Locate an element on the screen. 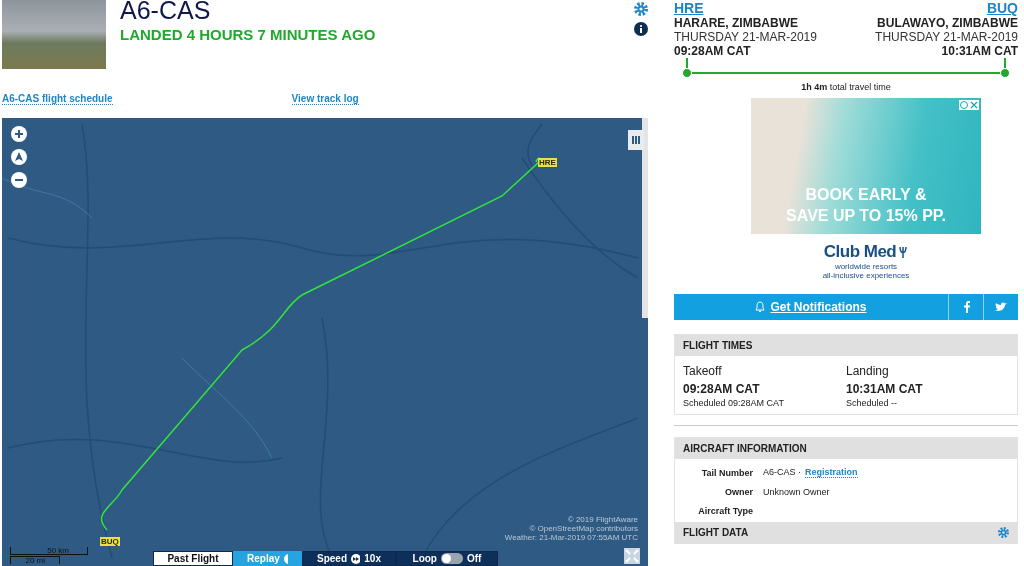 The image size is (1024, 566). replay-button: Replay is located at coordinates (267, 558).